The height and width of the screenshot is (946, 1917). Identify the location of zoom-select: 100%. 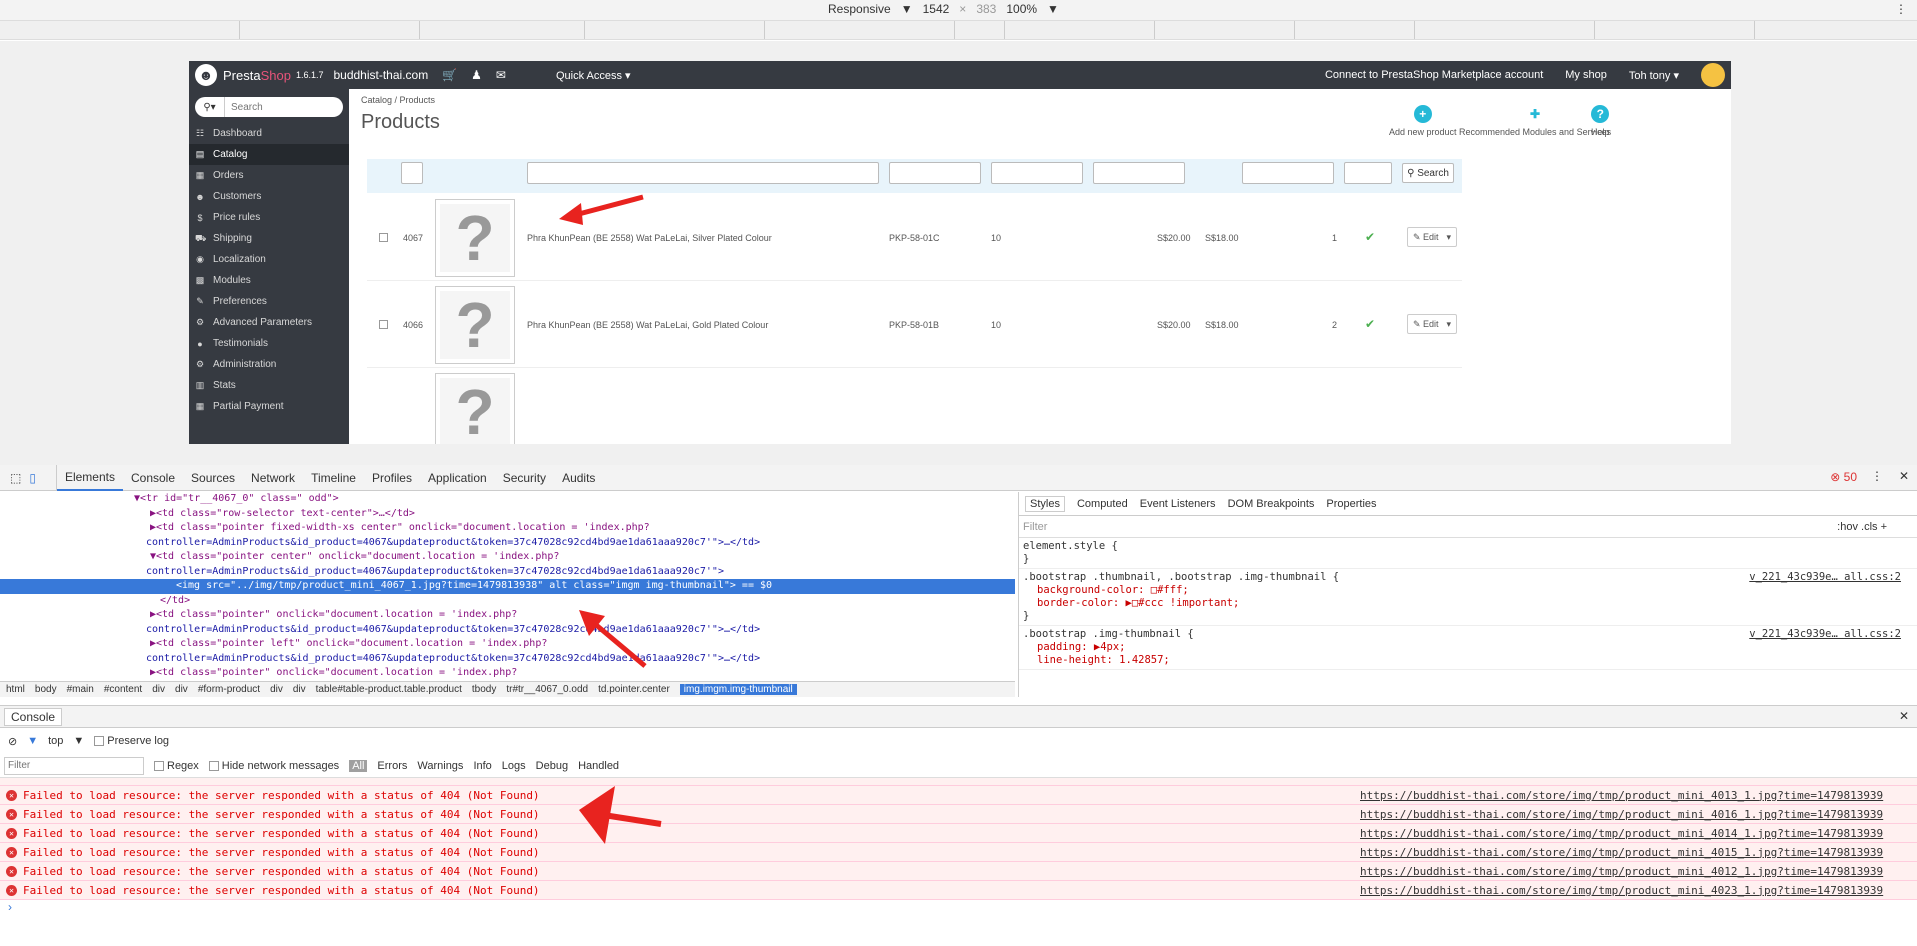
(1021, 9).